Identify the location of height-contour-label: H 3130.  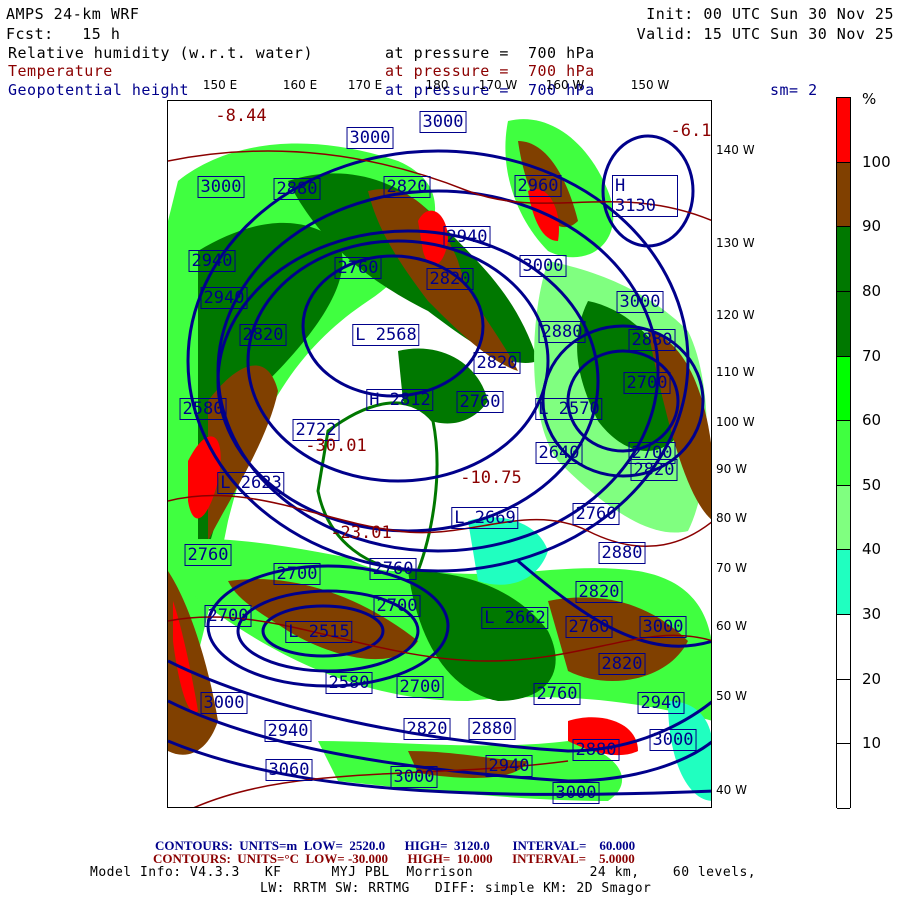
(645, 196).